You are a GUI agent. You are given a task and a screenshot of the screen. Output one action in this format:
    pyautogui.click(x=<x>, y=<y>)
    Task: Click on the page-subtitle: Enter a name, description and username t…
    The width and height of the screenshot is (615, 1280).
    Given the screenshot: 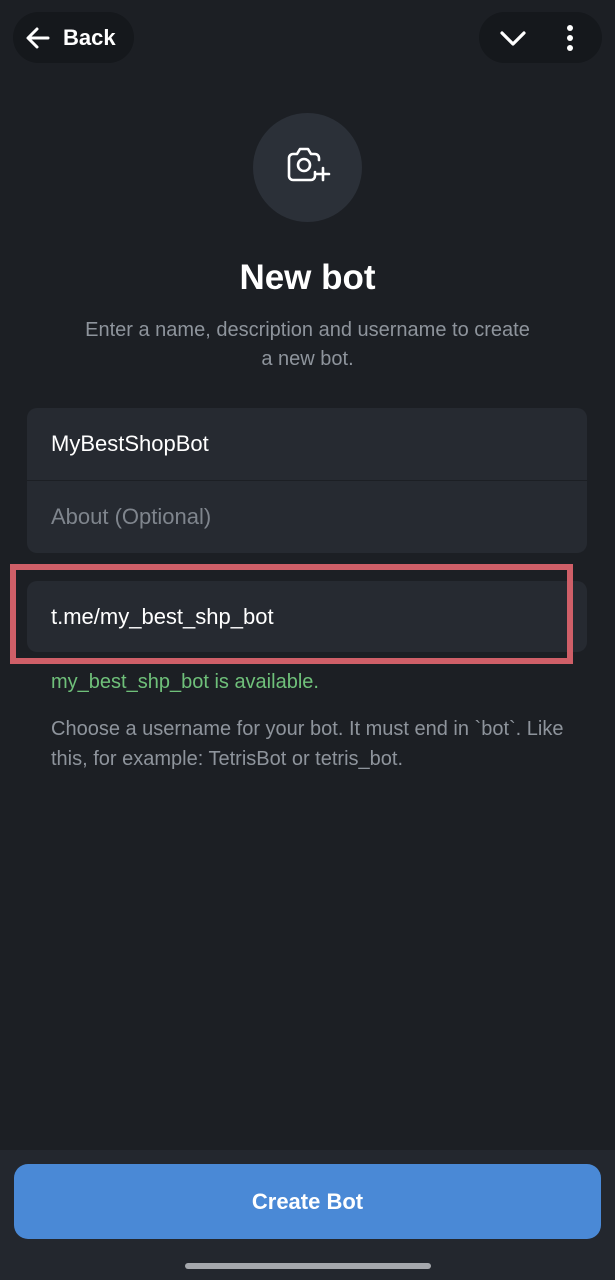 What is the action you would take?
    pyautogui.click(x=307, y=344)
    